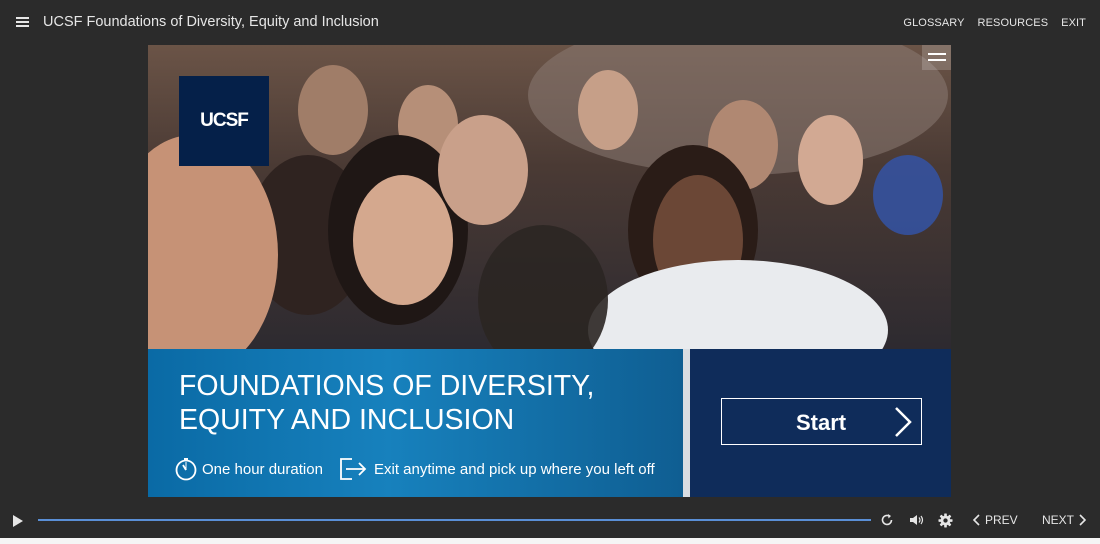 The height and width of the screenshot is (544, 1100). I want to click on start-panel: Start, so click(820, 423).